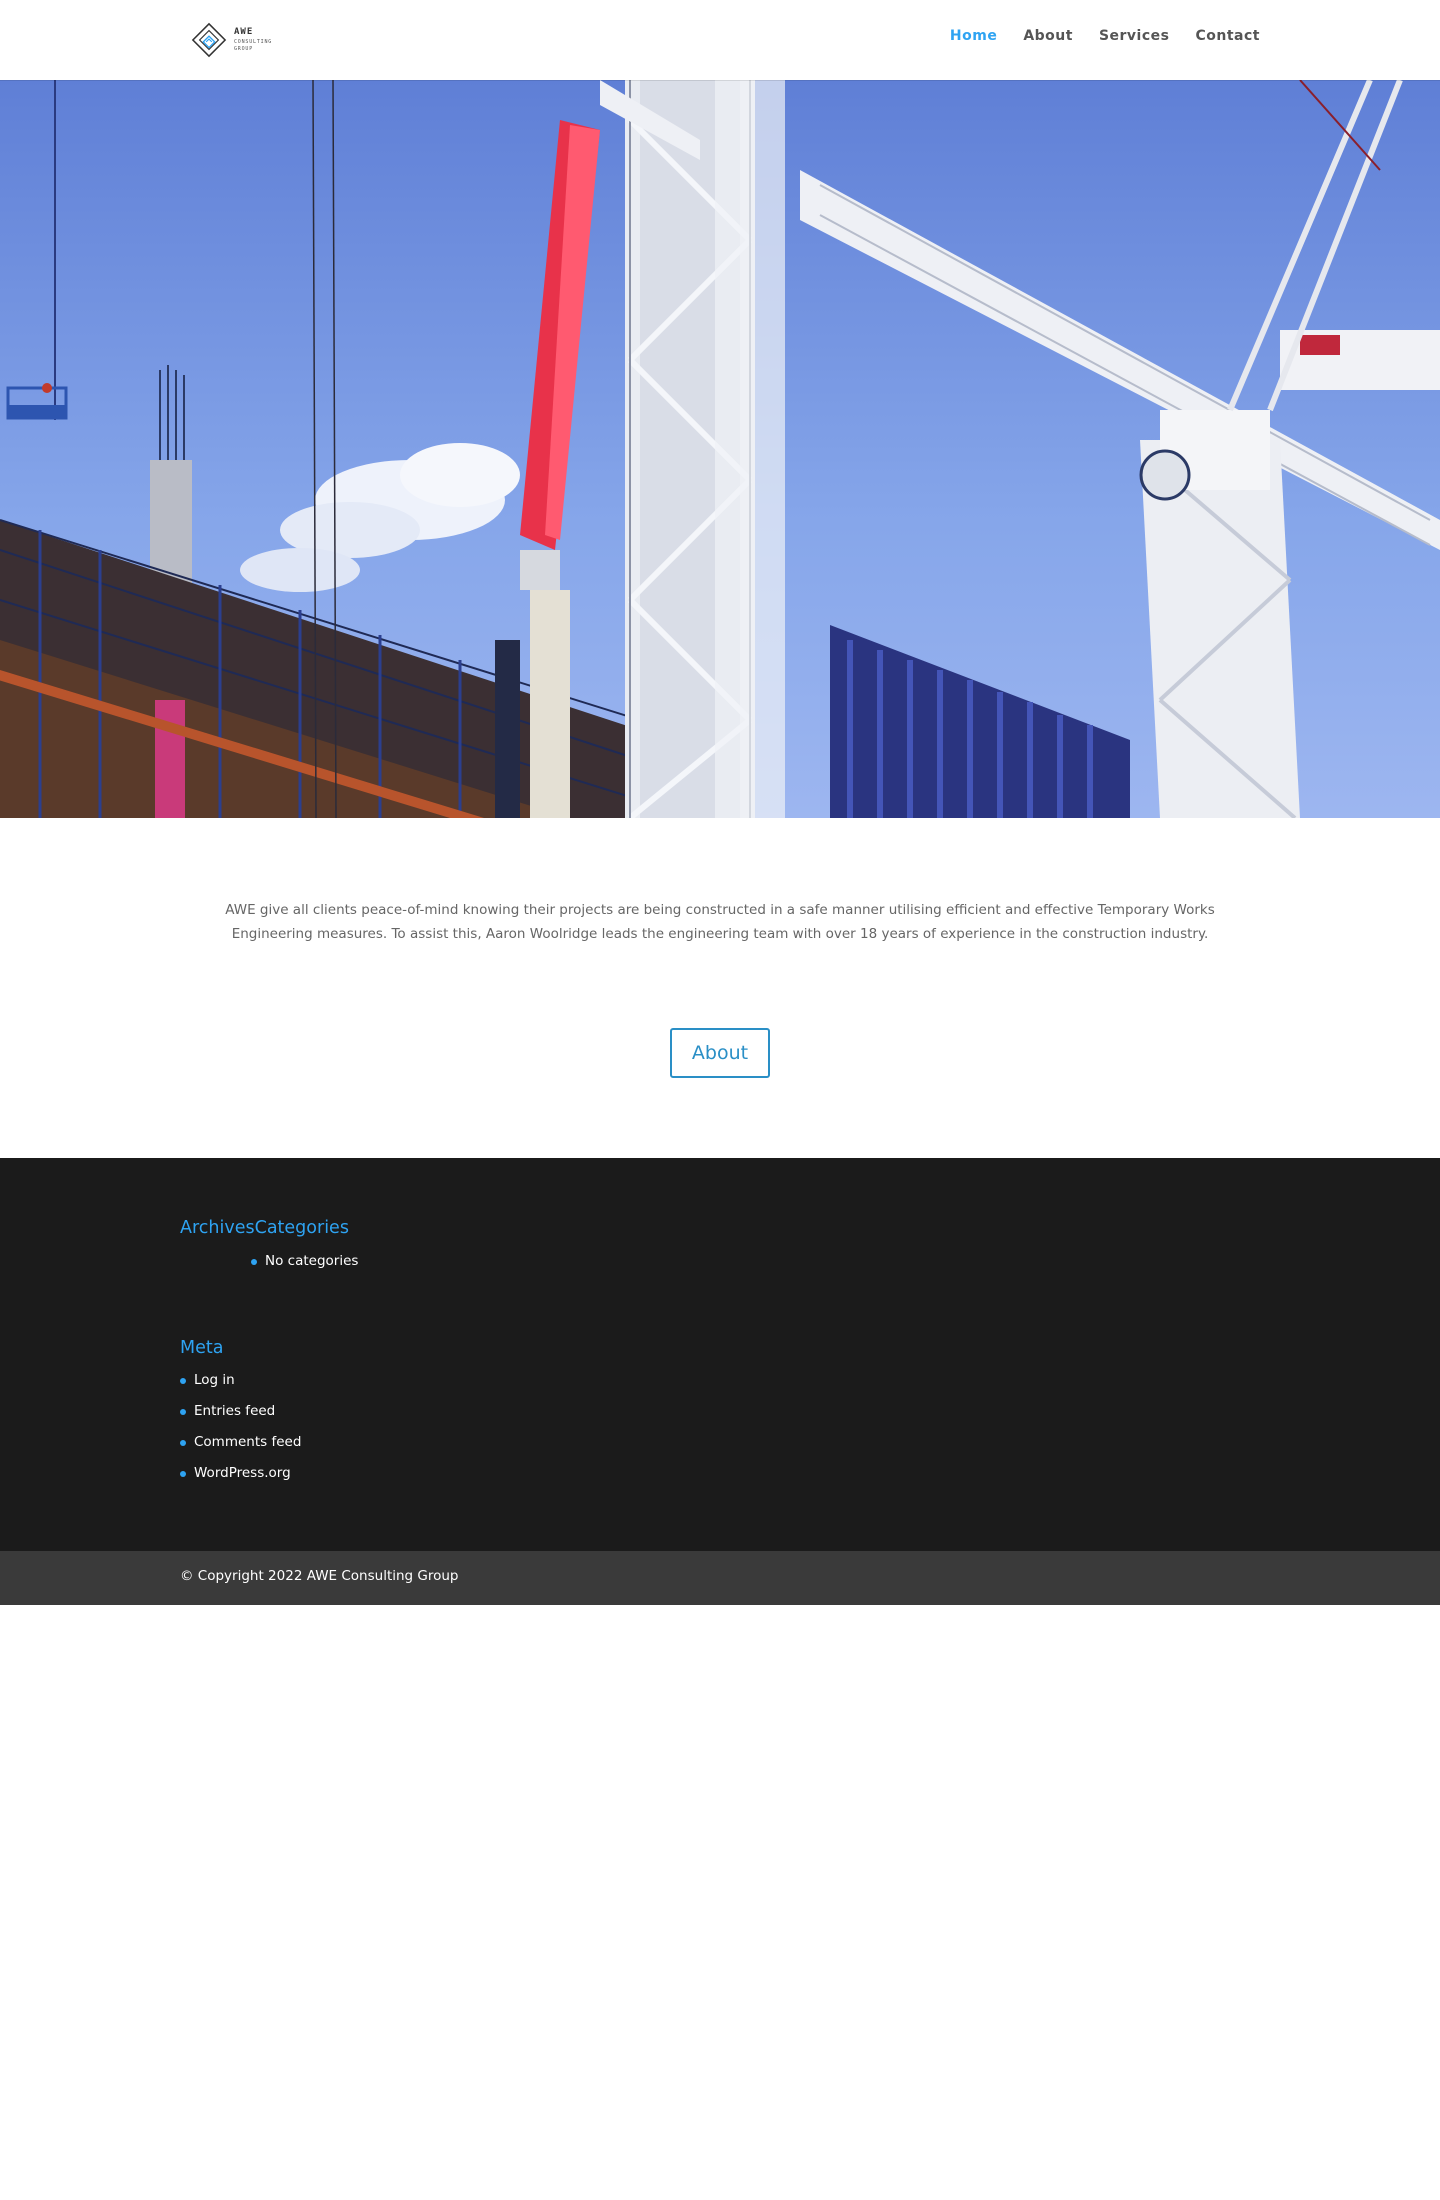 Image resolution: width=1440 pixels, height=2200 pixels. I want to click on about-button: About, so click(720, 1053).